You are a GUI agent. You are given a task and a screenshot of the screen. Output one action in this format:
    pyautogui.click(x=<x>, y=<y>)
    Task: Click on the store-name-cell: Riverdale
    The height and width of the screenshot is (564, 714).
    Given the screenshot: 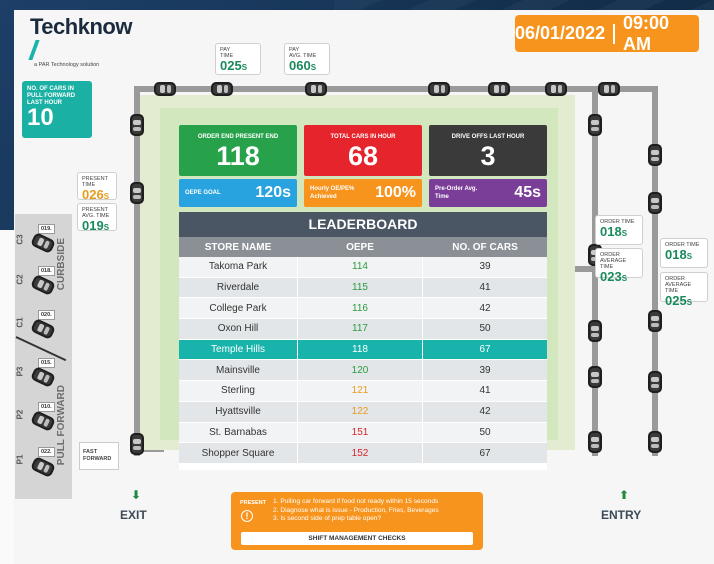 What is the action you would take?
    pyautogui.click(x=238, y=288)
    